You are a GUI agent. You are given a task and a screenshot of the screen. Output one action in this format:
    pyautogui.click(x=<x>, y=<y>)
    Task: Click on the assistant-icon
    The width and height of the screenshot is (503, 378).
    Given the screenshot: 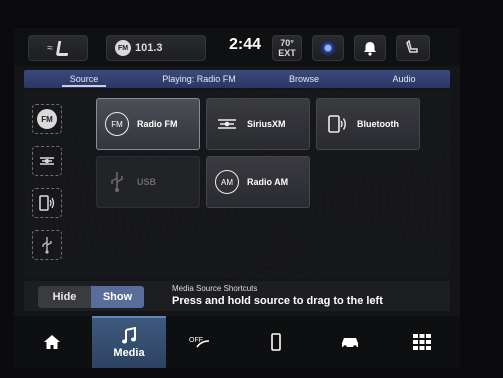 What is the action you would take?
    pyautogui.click(x=328, y=48)
    